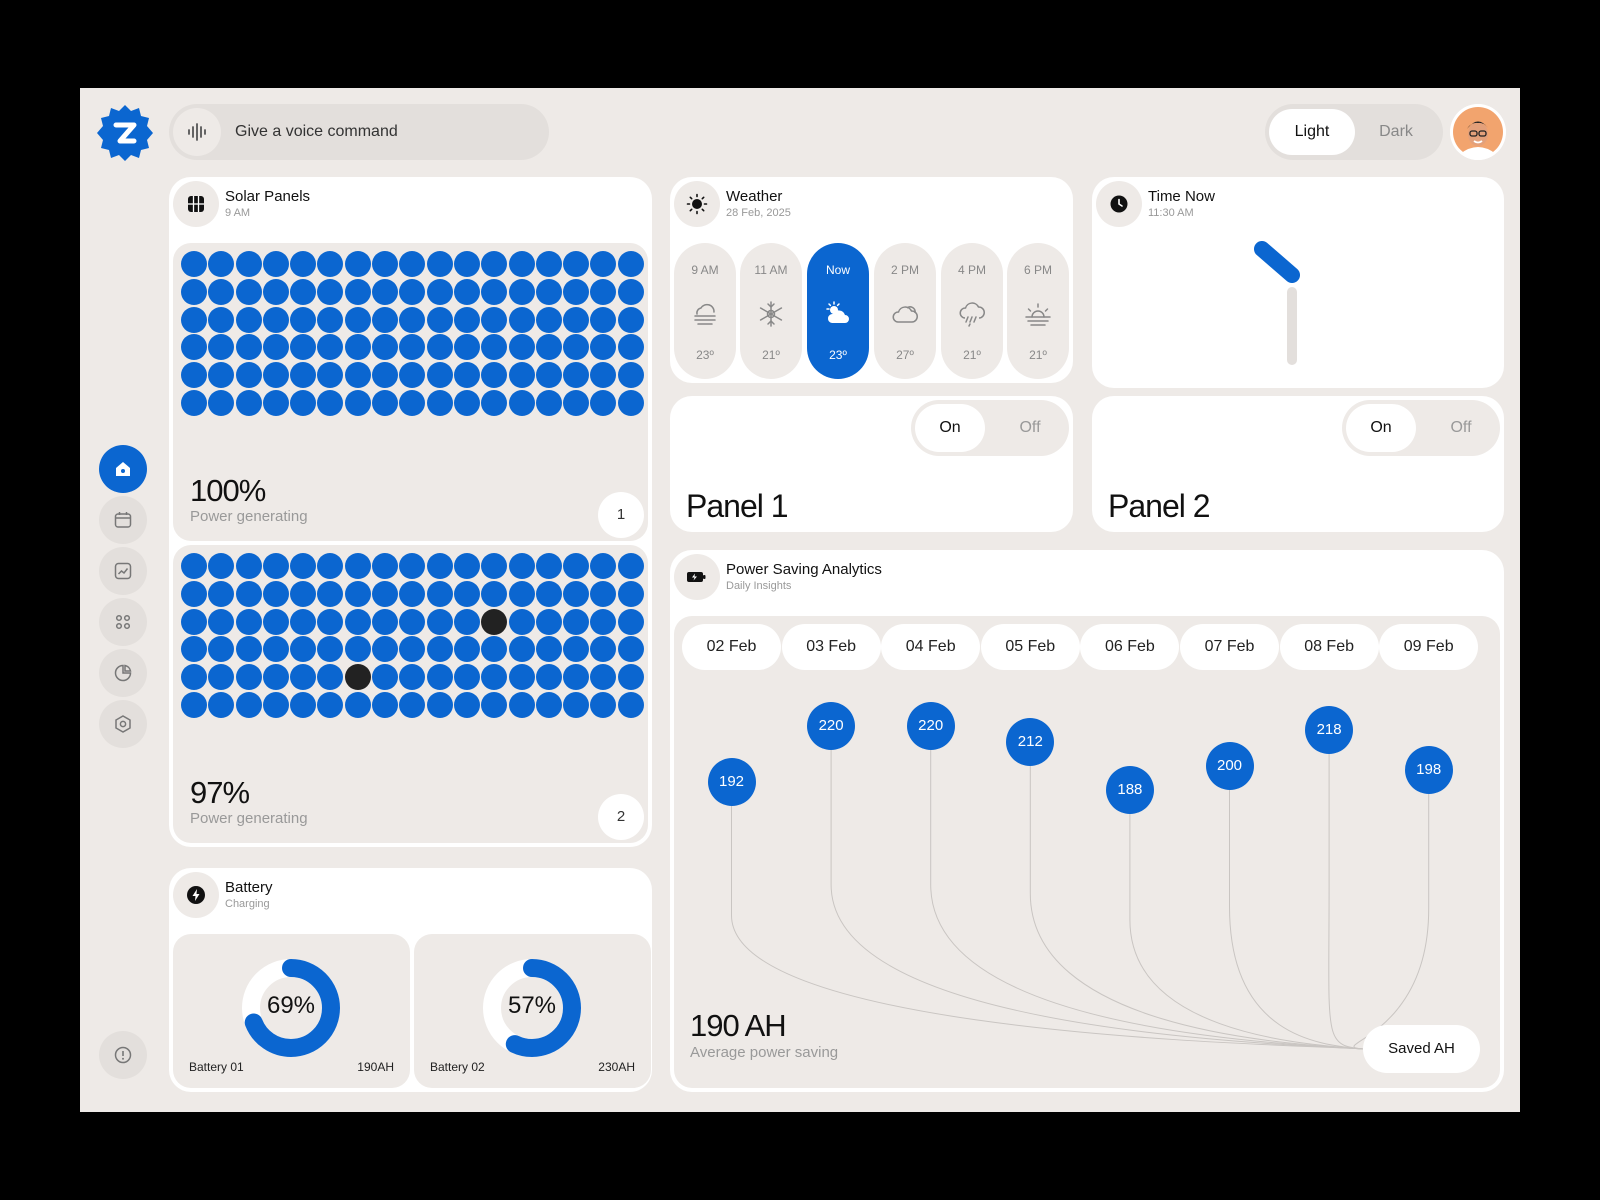  What do you see at coordinates (220, 792) in the screenshot?
I see `panel-2-percent: 97%` at bounding box center [220, 792].